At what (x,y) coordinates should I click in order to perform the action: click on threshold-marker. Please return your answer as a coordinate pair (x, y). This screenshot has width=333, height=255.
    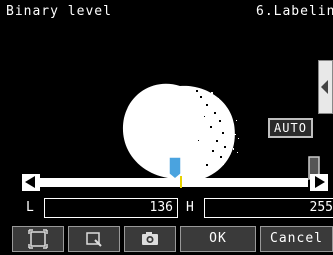
    Looking at the image, I should click on (181, 182).